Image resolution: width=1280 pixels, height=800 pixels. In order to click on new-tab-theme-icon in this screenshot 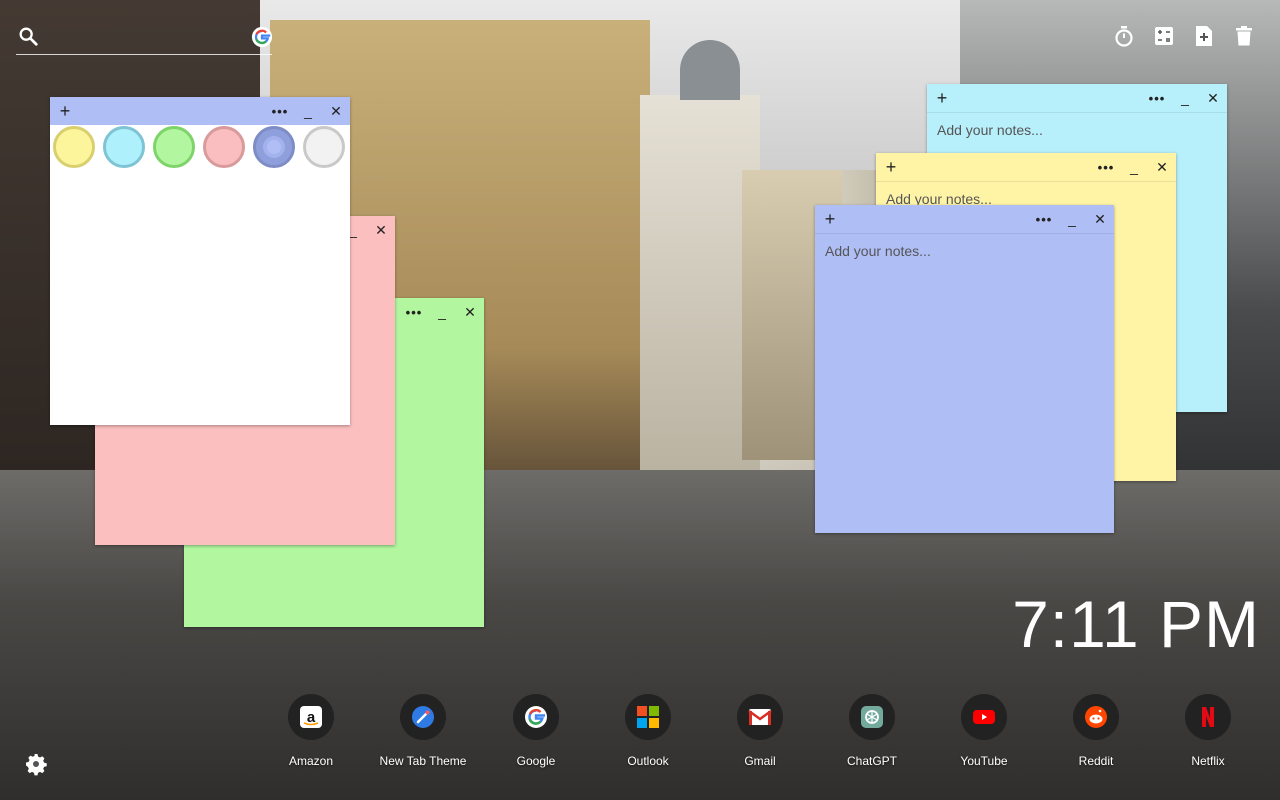, I will do `click(423, 717)`.